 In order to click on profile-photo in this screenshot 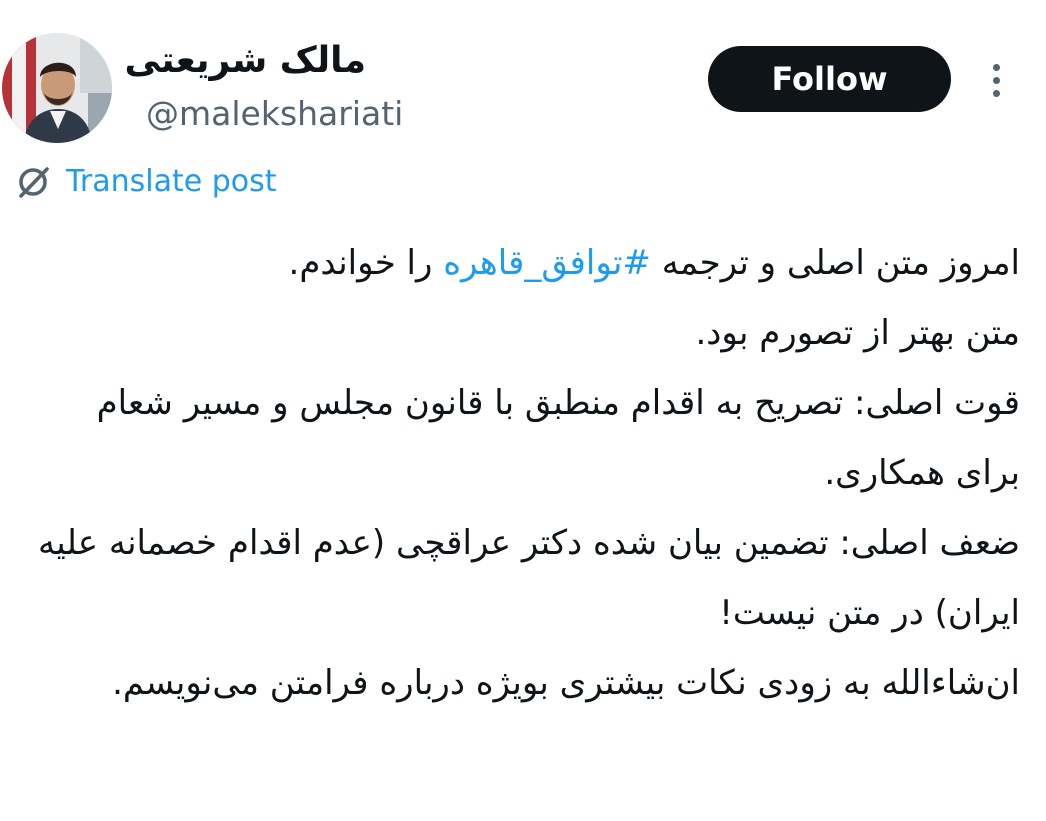, I will do `click(57, 88)`.